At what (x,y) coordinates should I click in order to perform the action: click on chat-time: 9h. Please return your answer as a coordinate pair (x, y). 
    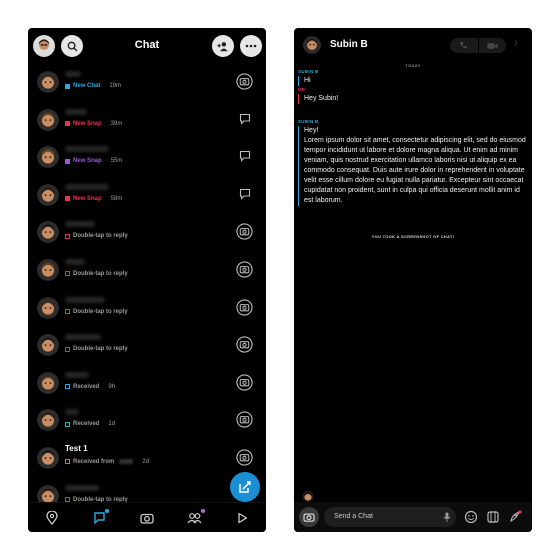
    Looking at the image, I should click on (112, 386).